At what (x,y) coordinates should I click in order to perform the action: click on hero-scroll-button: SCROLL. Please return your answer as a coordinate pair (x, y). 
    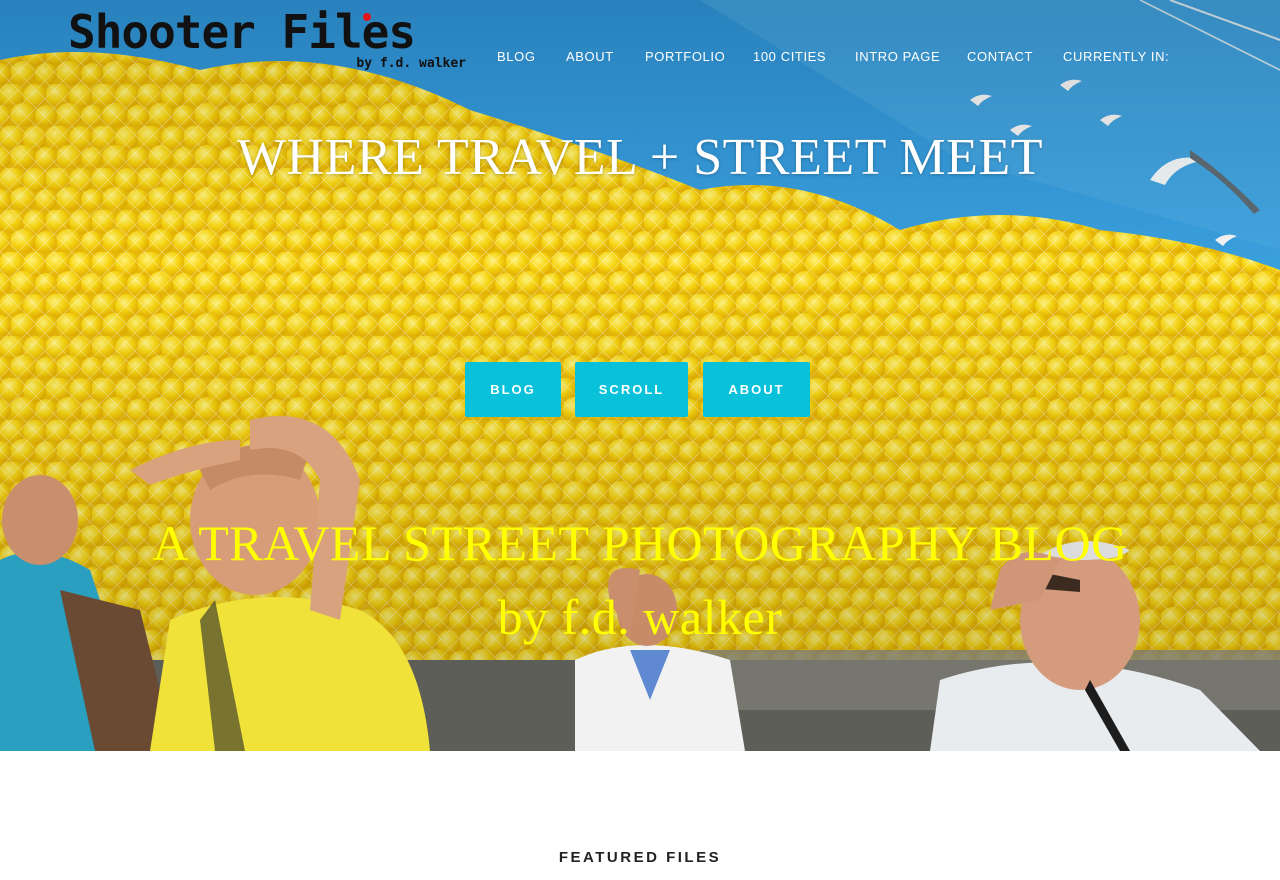
    Looking at the image, I should click on (631, 389).